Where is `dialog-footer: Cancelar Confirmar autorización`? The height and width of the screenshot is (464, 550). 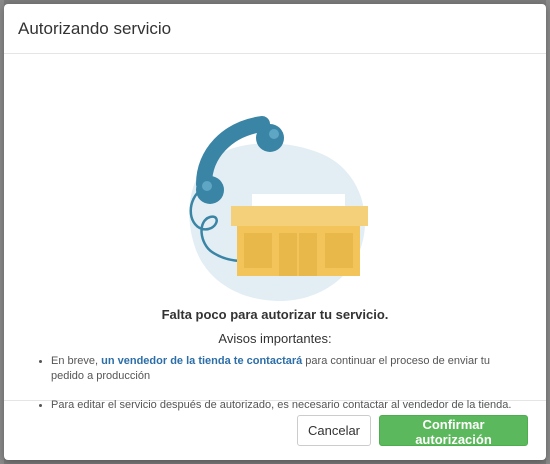 dialog-footer: Cancelar Confirmar autorización is located at coordinates (275, 430).